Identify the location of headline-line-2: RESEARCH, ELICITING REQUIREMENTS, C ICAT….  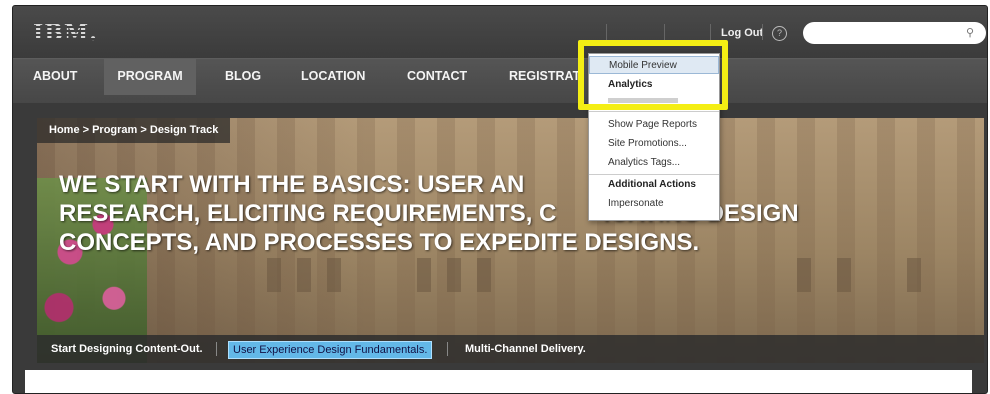
(429, 213).